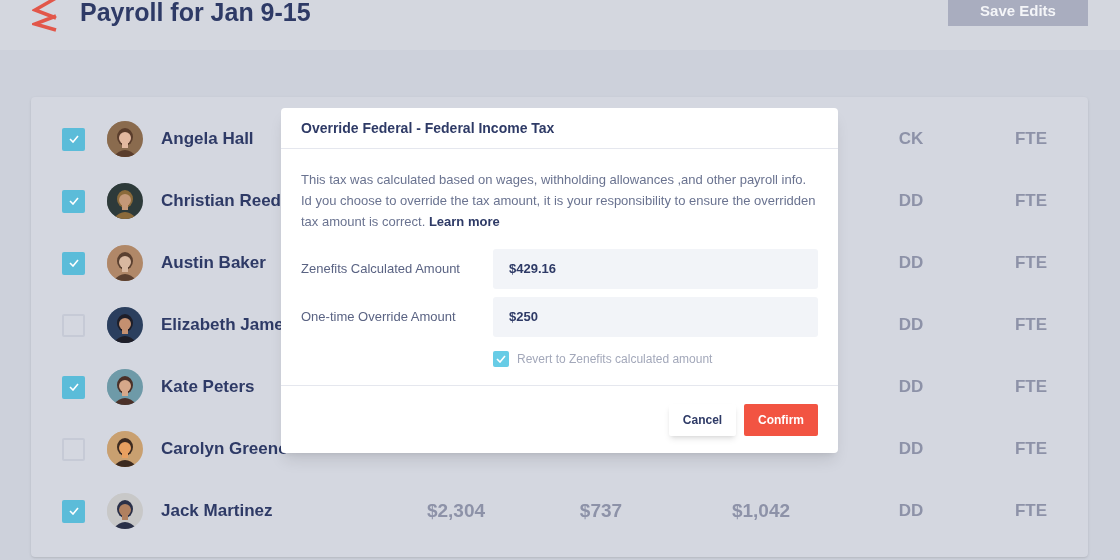 Image resolution: width=1120 pixels, height=560 pixels. Describe the element at coordinates (45, 16) in the screenshot. I see `logo-icon` at that location.